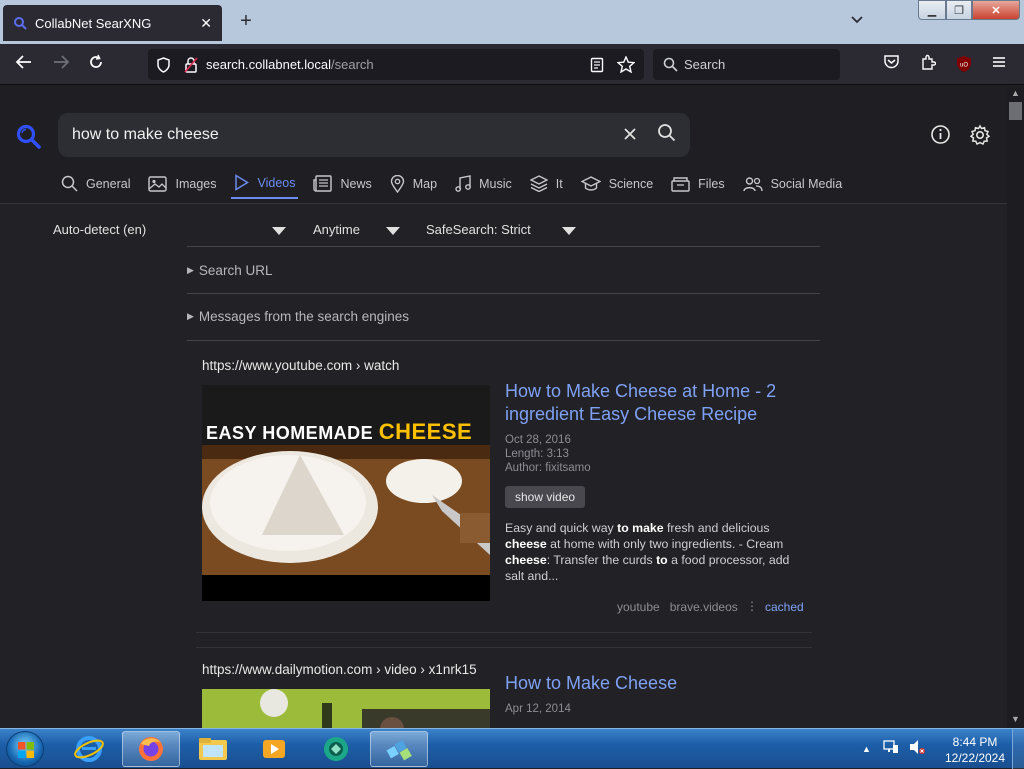 The height and width of the screenshot is (769, 1024). Describe the element at coordinates (190, 316) in the screenshot. I see `triangle-right-icon: ▶` at that location.